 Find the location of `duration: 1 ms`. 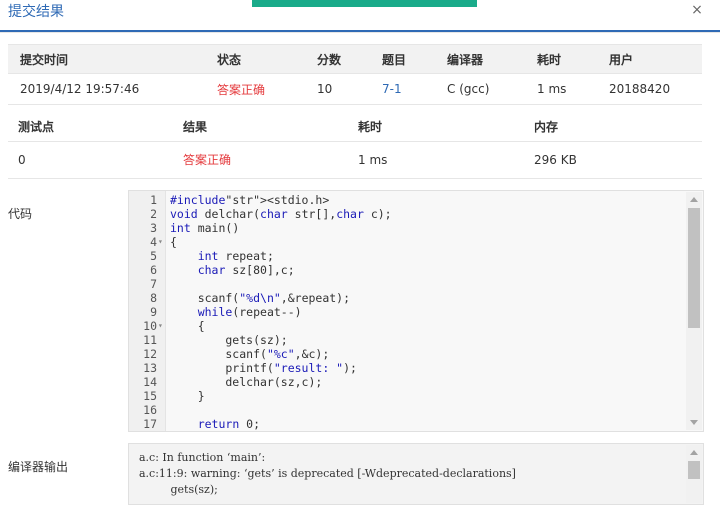

duration: 1 ms is located at coordinates (572, 89).